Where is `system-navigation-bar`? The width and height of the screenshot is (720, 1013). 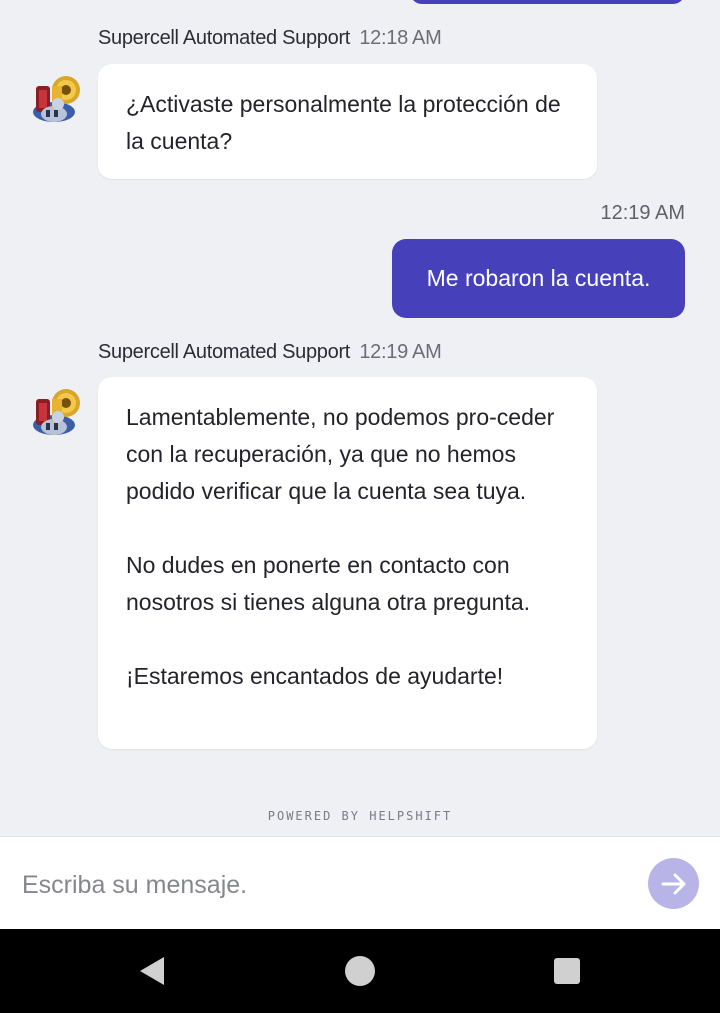 system-navigation-bar is located at coordinates (360, 971).